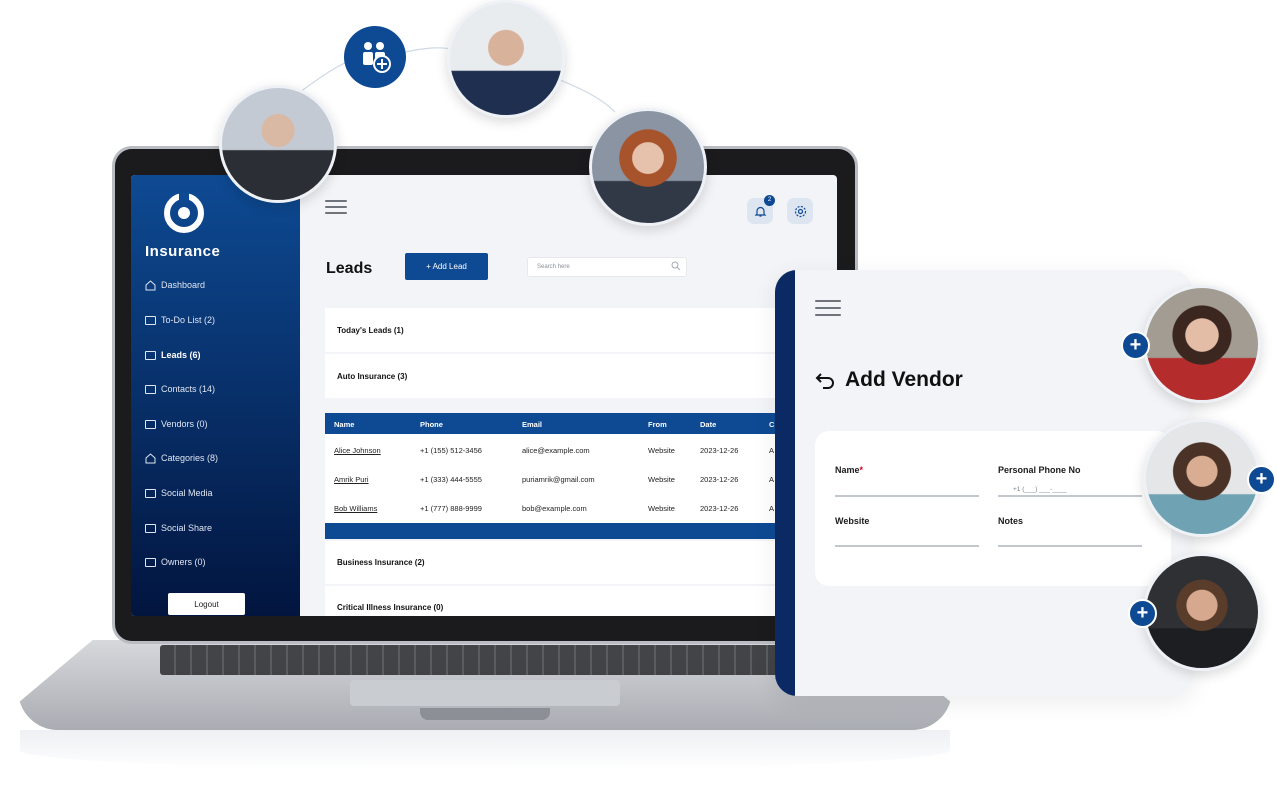 Image resolution: width=1277 pixels, height=786 pixels. I want to click on group-critical-illness: Critical Illness Insurance (0), so click(560, 601).